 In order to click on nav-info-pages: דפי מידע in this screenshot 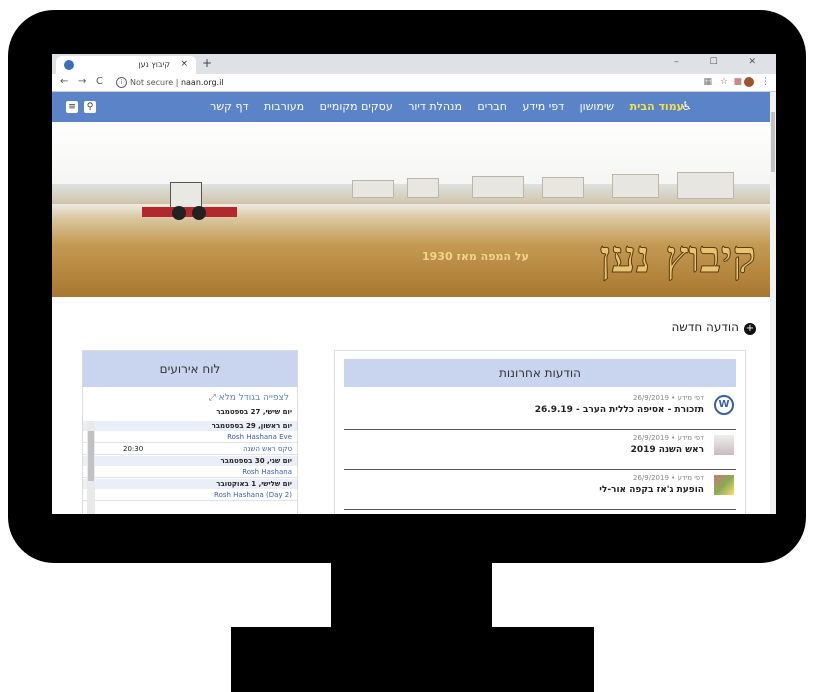, I will do `click(543, 106)`.